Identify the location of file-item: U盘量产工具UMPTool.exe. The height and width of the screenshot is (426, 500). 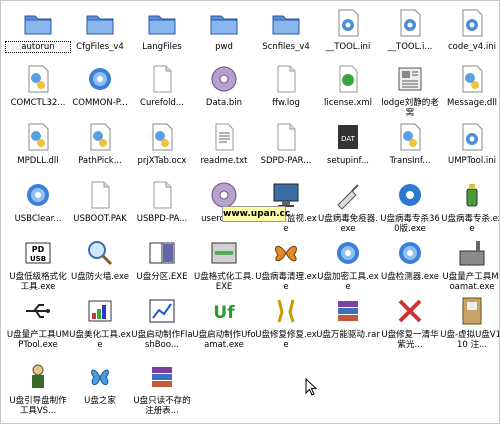
(38, 326).